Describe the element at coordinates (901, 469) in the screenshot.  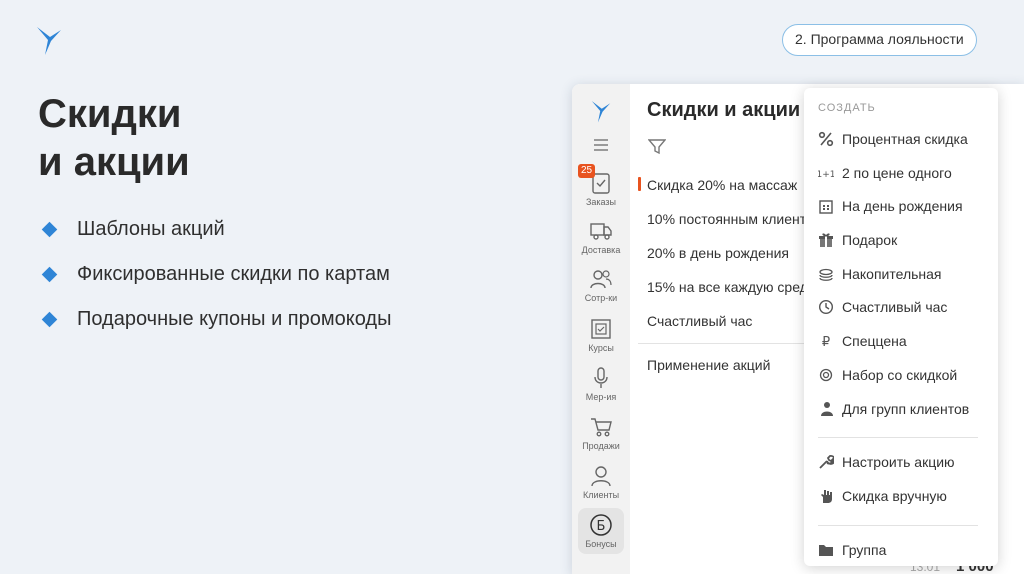
I see `menu-item-configure-promo: Настроить акцию` at that location.